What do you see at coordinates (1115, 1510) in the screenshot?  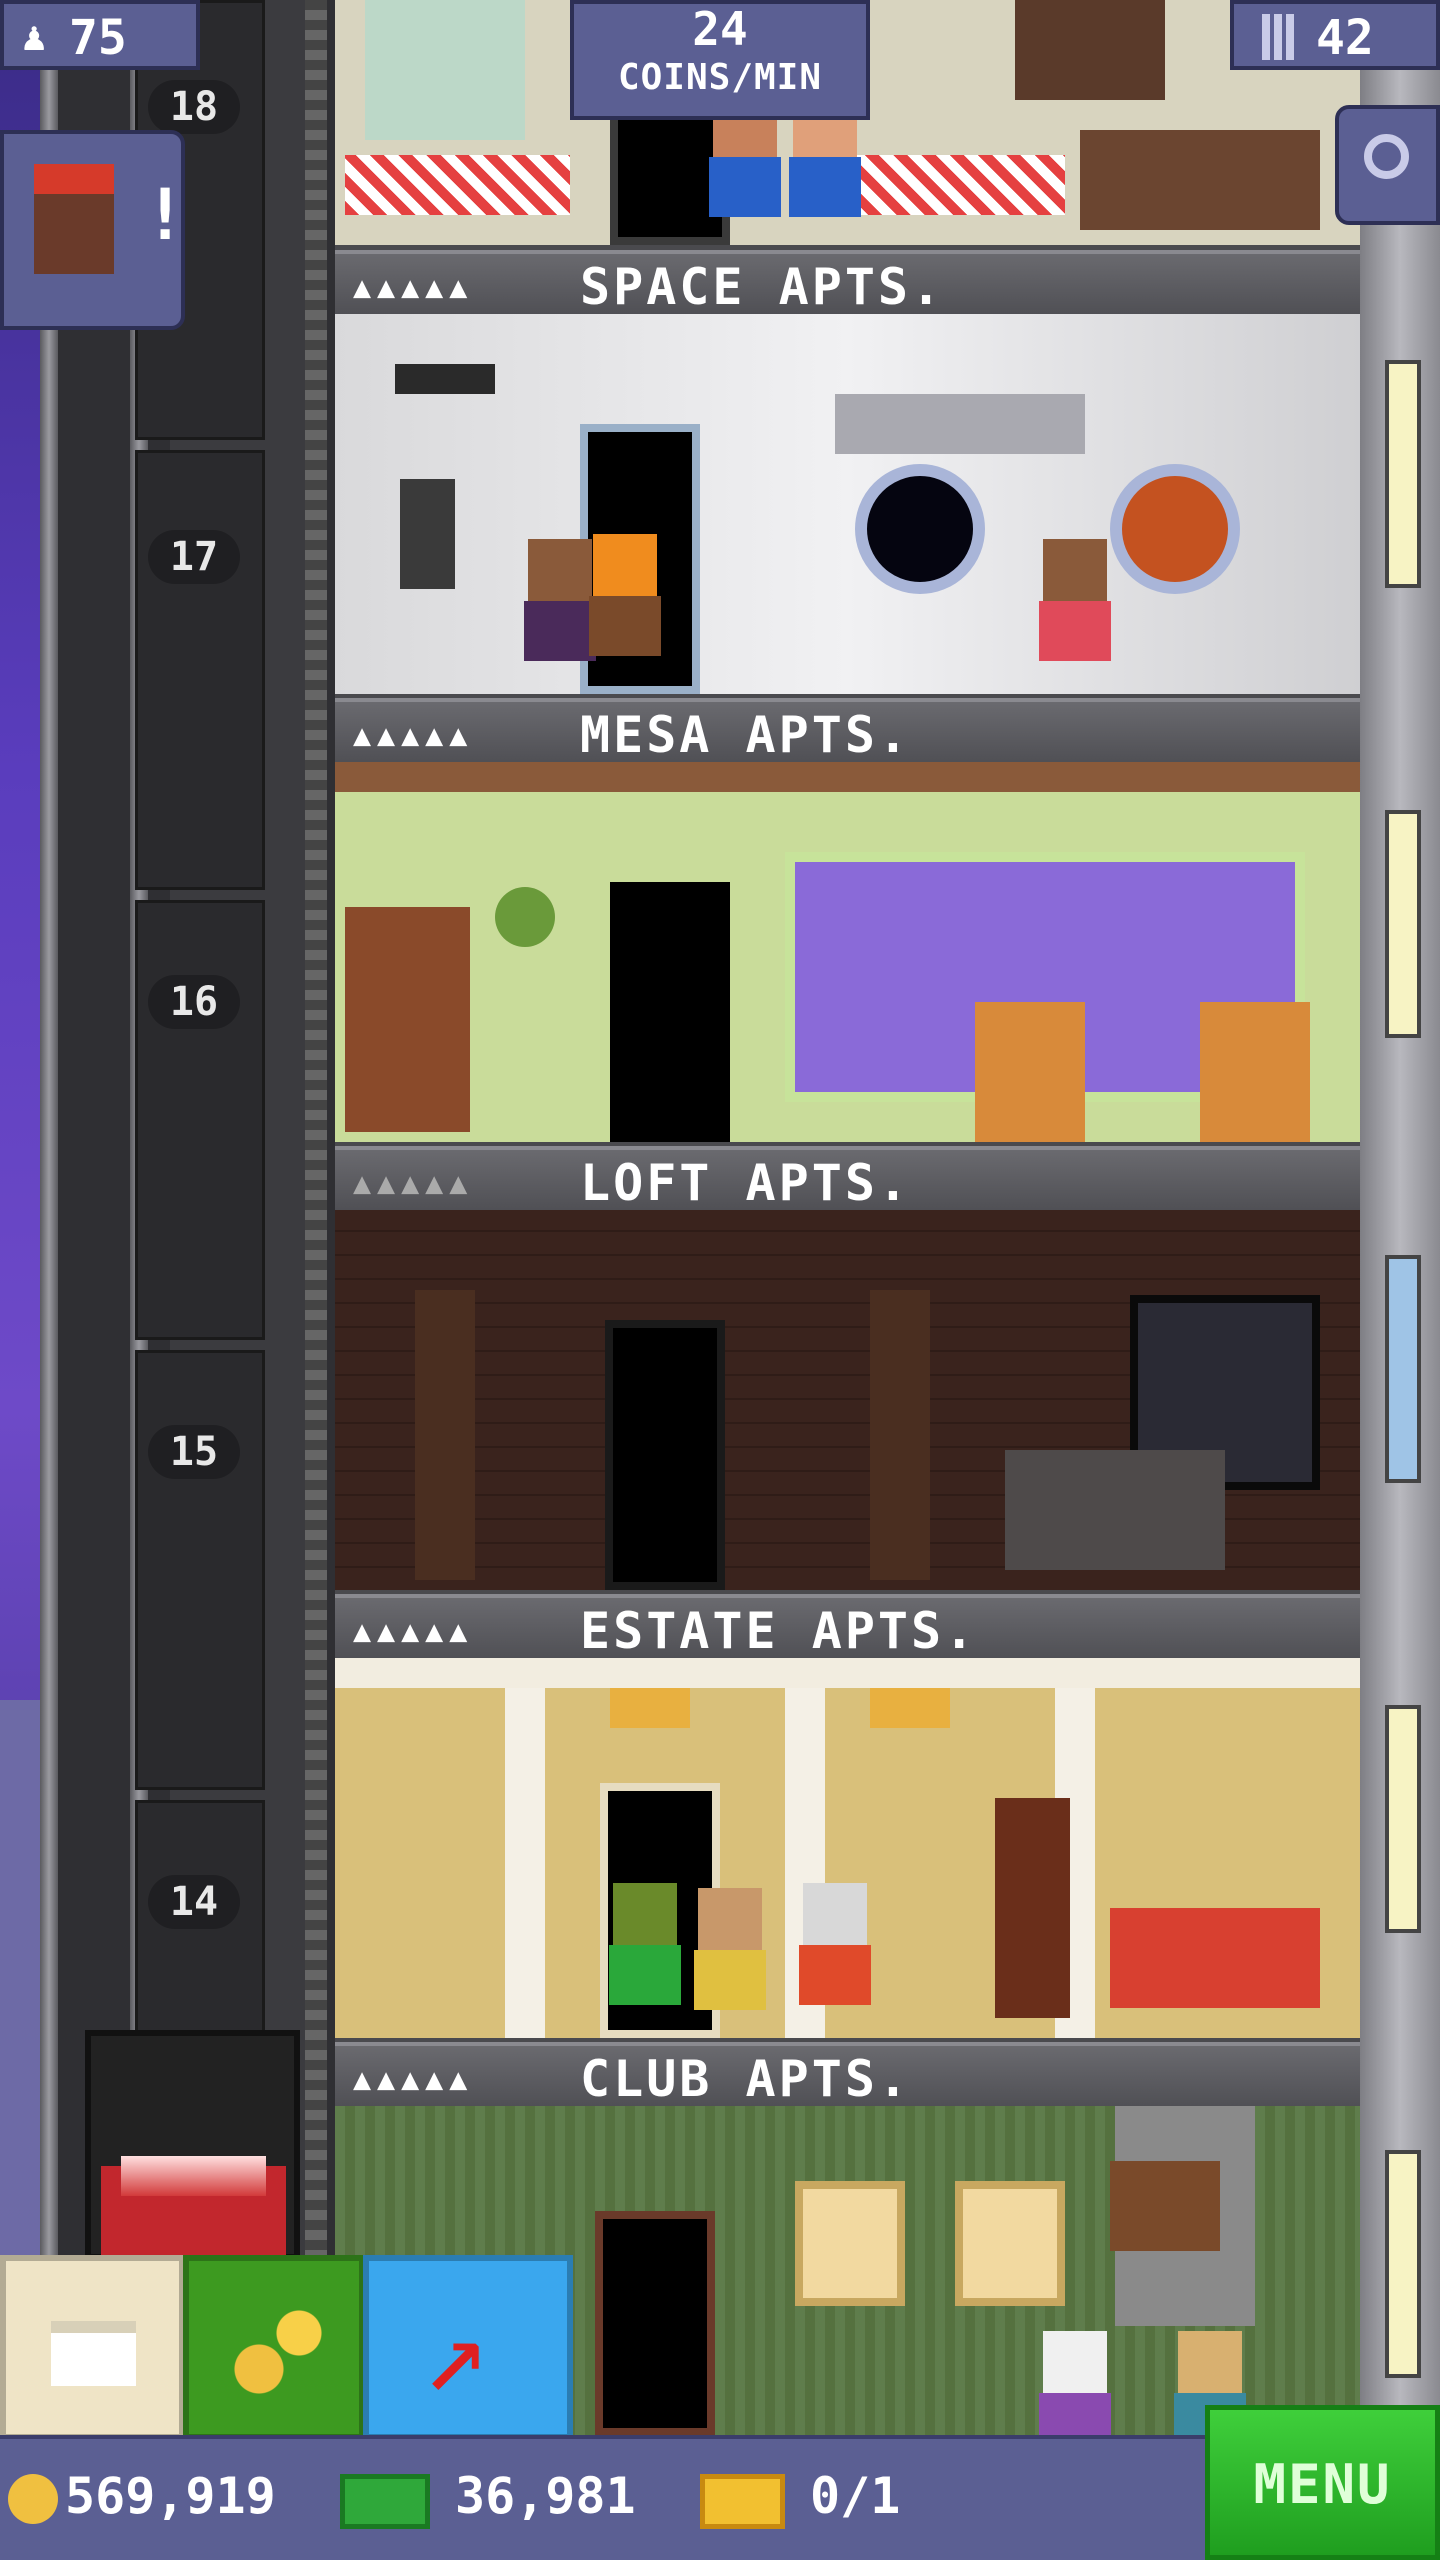 I see `sofa` at bounding box center [1115, 1510].